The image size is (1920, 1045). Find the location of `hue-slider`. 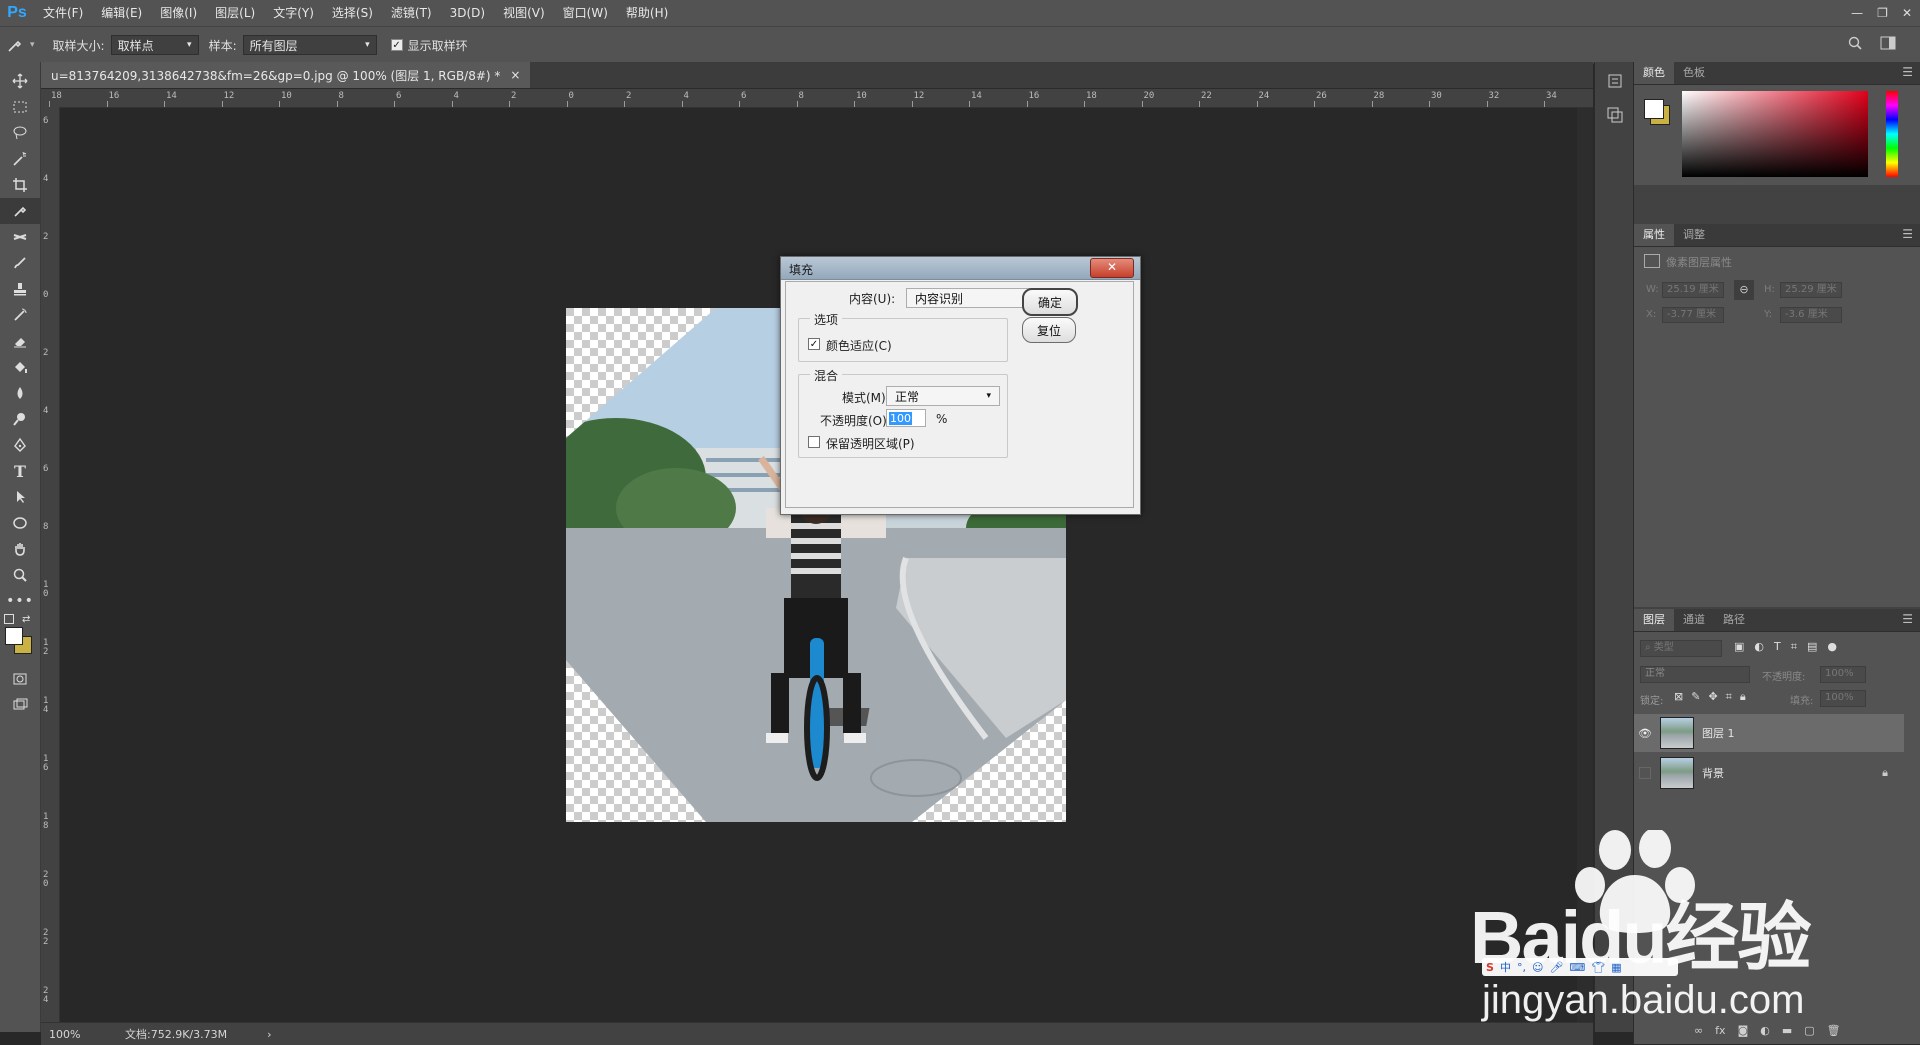

hue-slider is located at coordinates (1892, 134).